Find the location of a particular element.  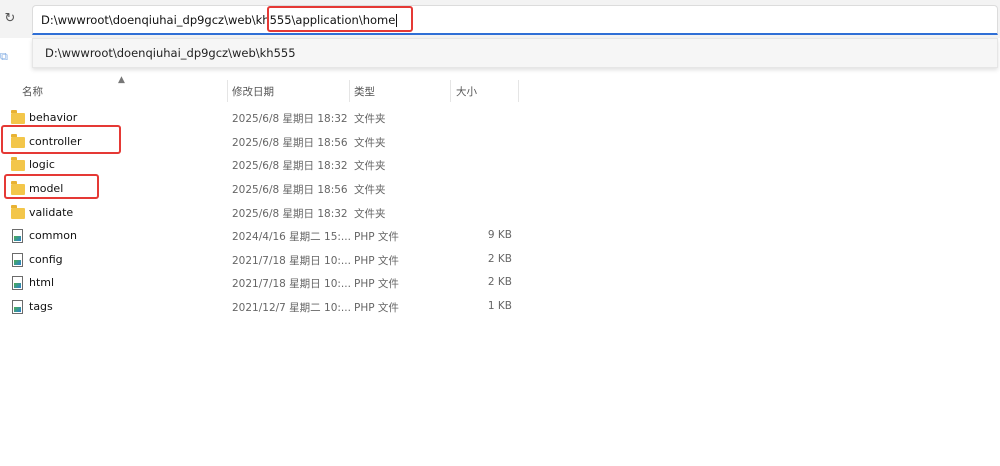

file-size: 9 KB is located at coordinates (499, 235).